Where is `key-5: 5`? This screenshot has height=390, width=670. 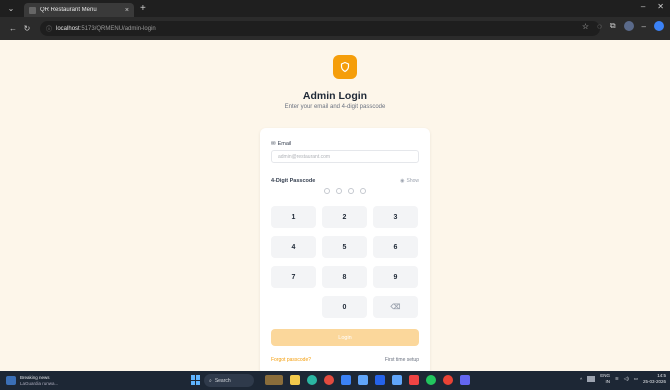
key-5: 5 is located at coordinates (344, 247).